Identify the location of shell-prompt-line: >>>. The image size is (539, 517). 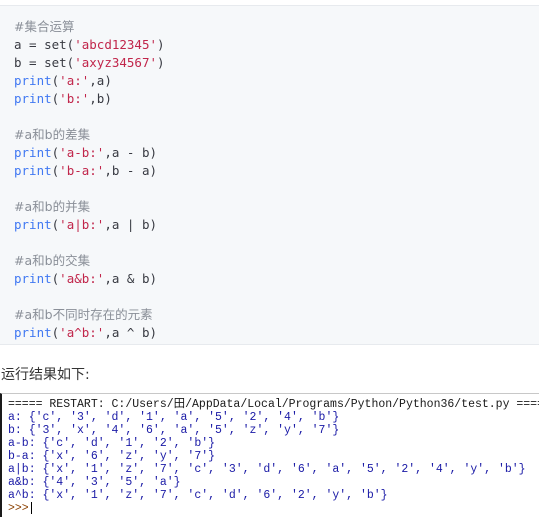
(20, 508).